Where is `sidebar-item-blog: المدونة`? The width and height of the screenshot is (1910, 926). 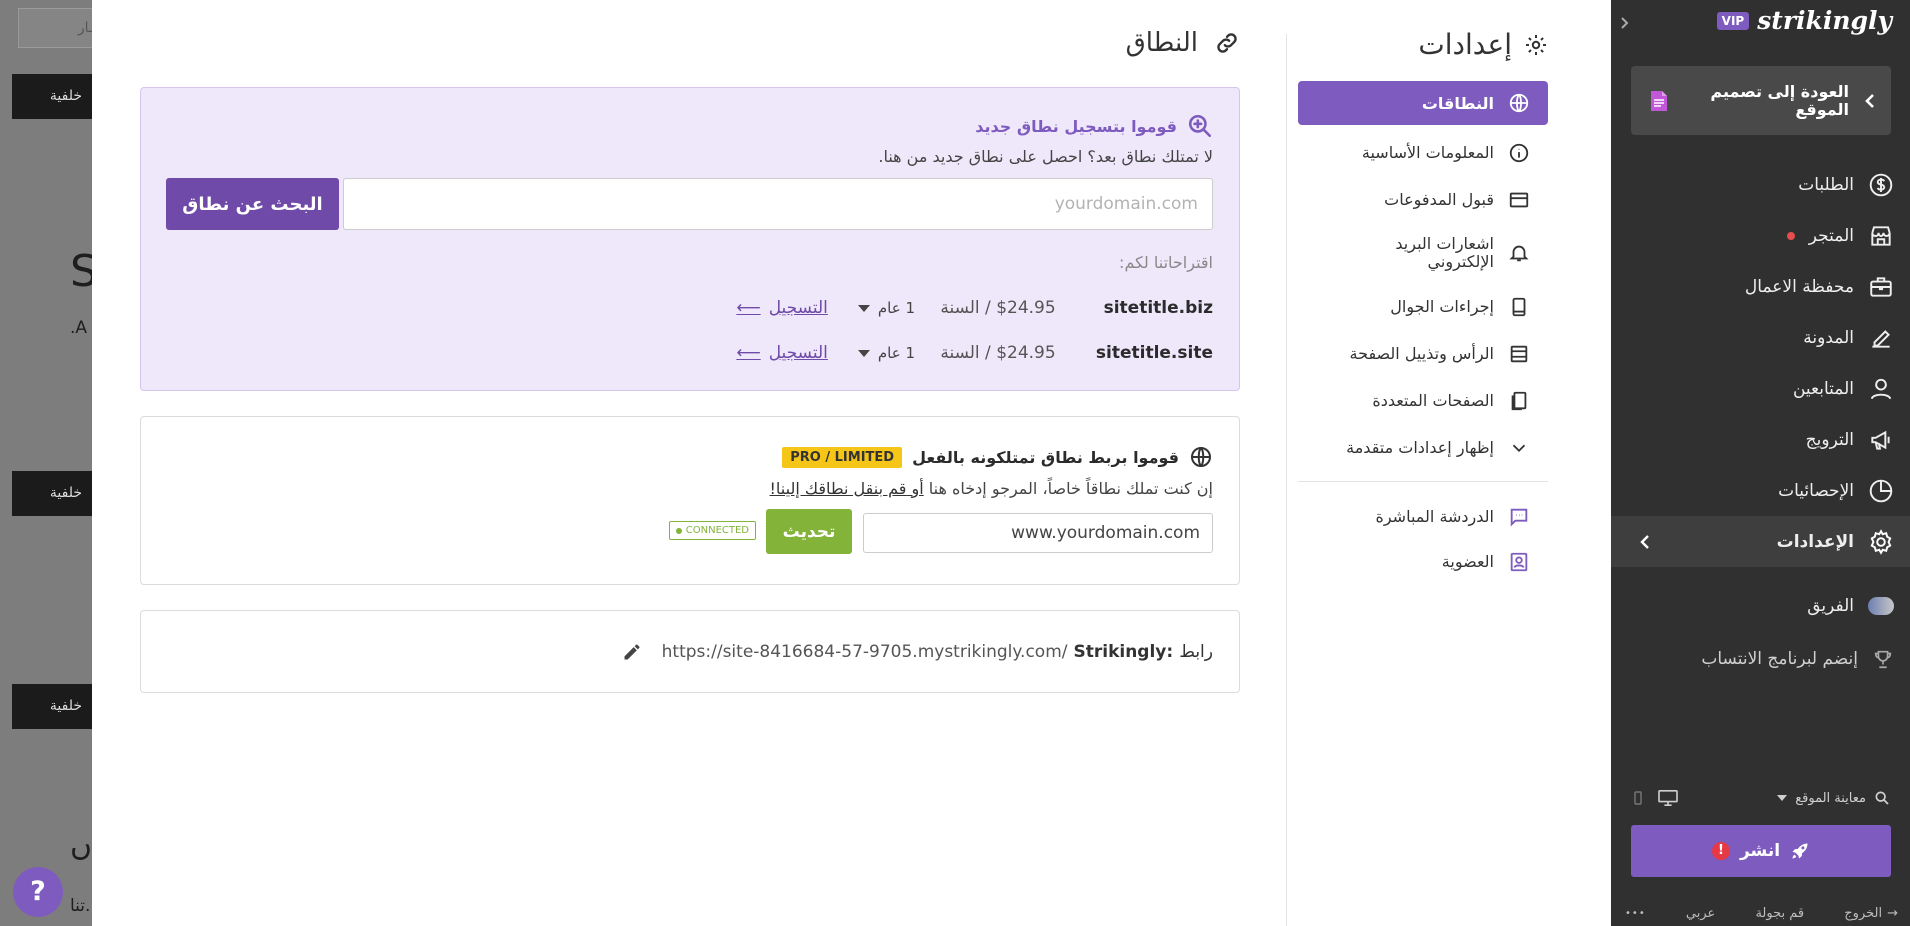 sidebar-item-blog: المدونة is located at coordinates (1760, 337).